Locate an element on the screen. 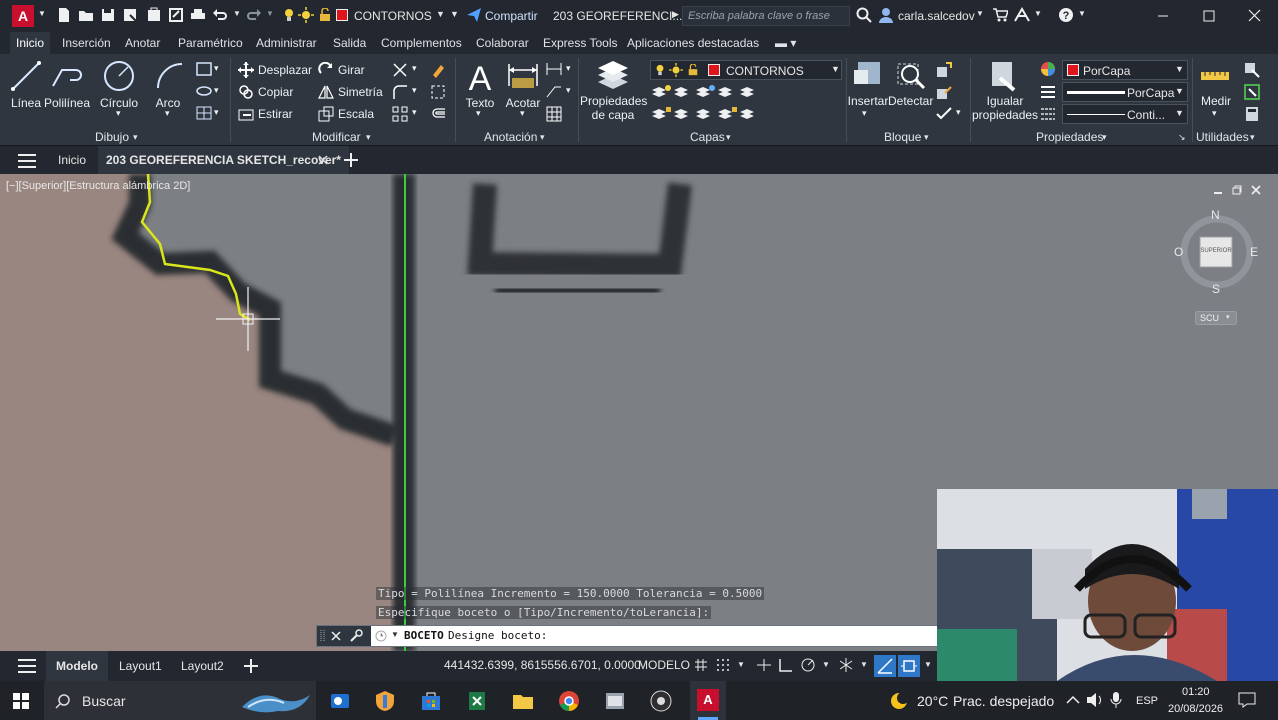  maximize-window-icon is located at coordinates (1209, 16).